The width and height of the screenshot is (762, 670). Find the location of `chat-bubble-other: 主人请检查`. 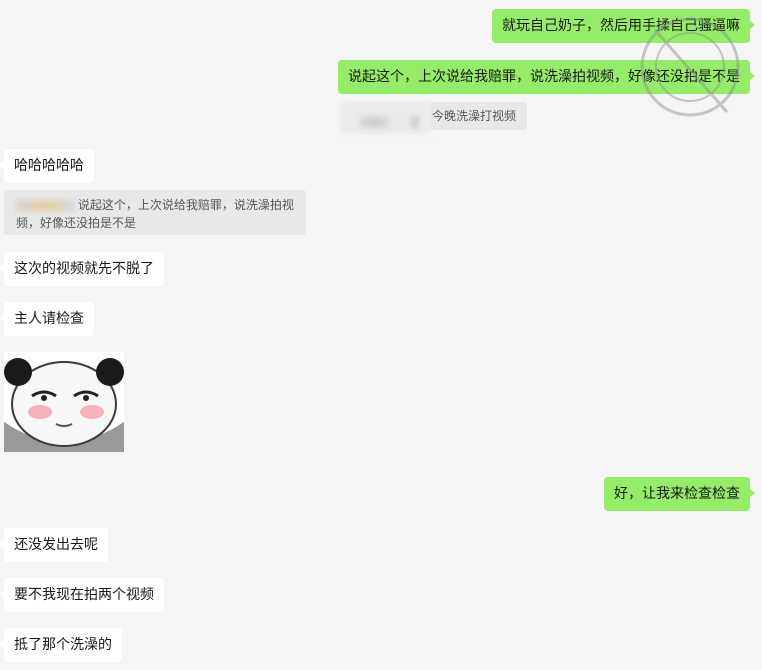

chat-bubble-other: 主人请检查 is located at coordinates (47, 319).